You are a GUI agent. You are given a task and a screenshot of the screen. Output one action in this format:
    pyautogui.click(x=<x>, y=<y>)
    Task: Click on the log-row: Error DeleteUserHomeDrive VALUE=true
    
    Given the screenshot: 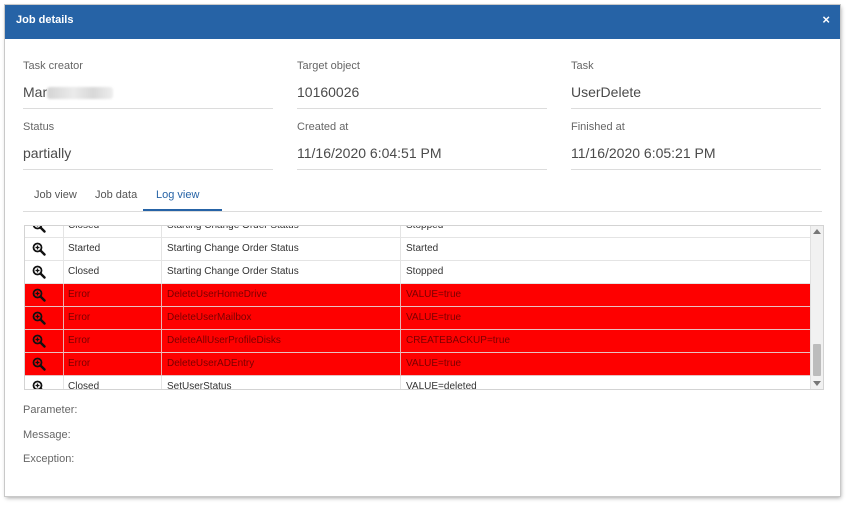 What is the action you would take?
    pyautogui.click(x=417, y=295)
    